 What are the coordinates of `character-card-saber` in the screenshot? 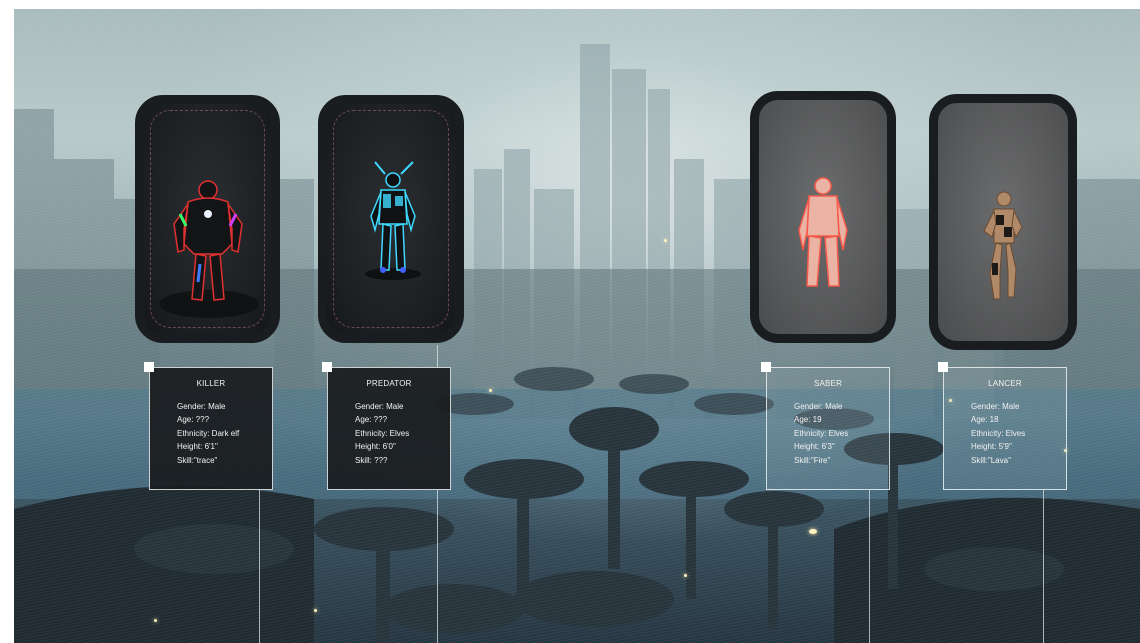 It's located at (823, 217).